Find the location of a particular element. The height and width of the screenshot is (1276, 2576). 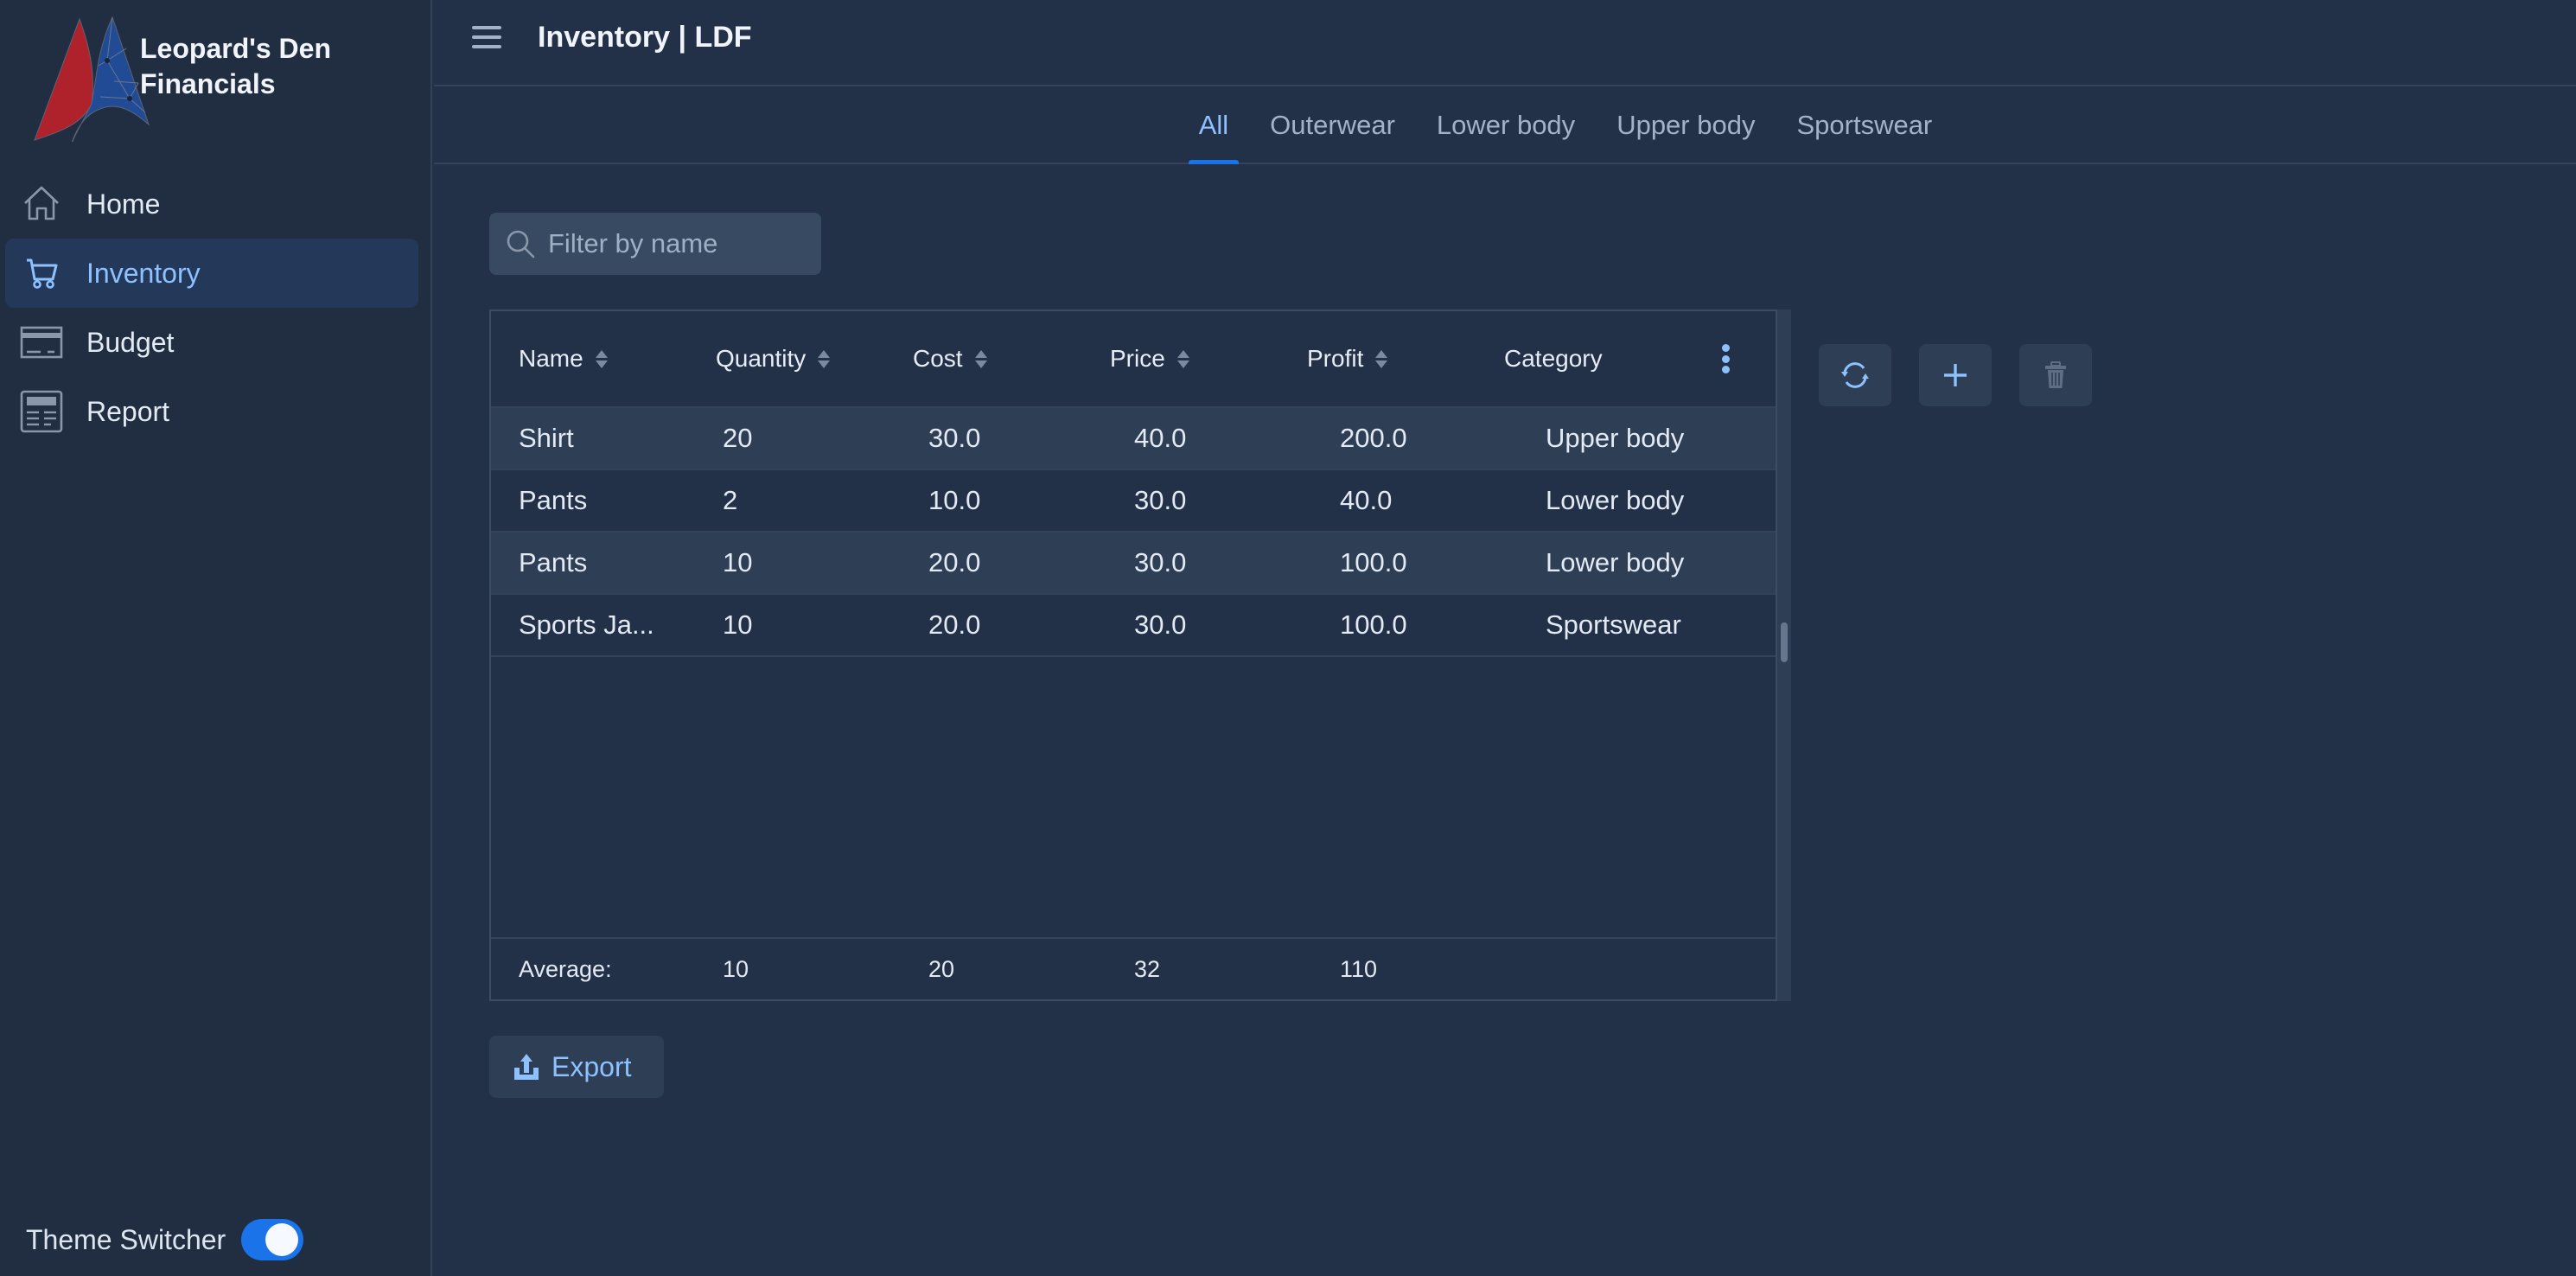

table-footer: Average: 10 20 32 110 is located at coordinates (1133, 968).